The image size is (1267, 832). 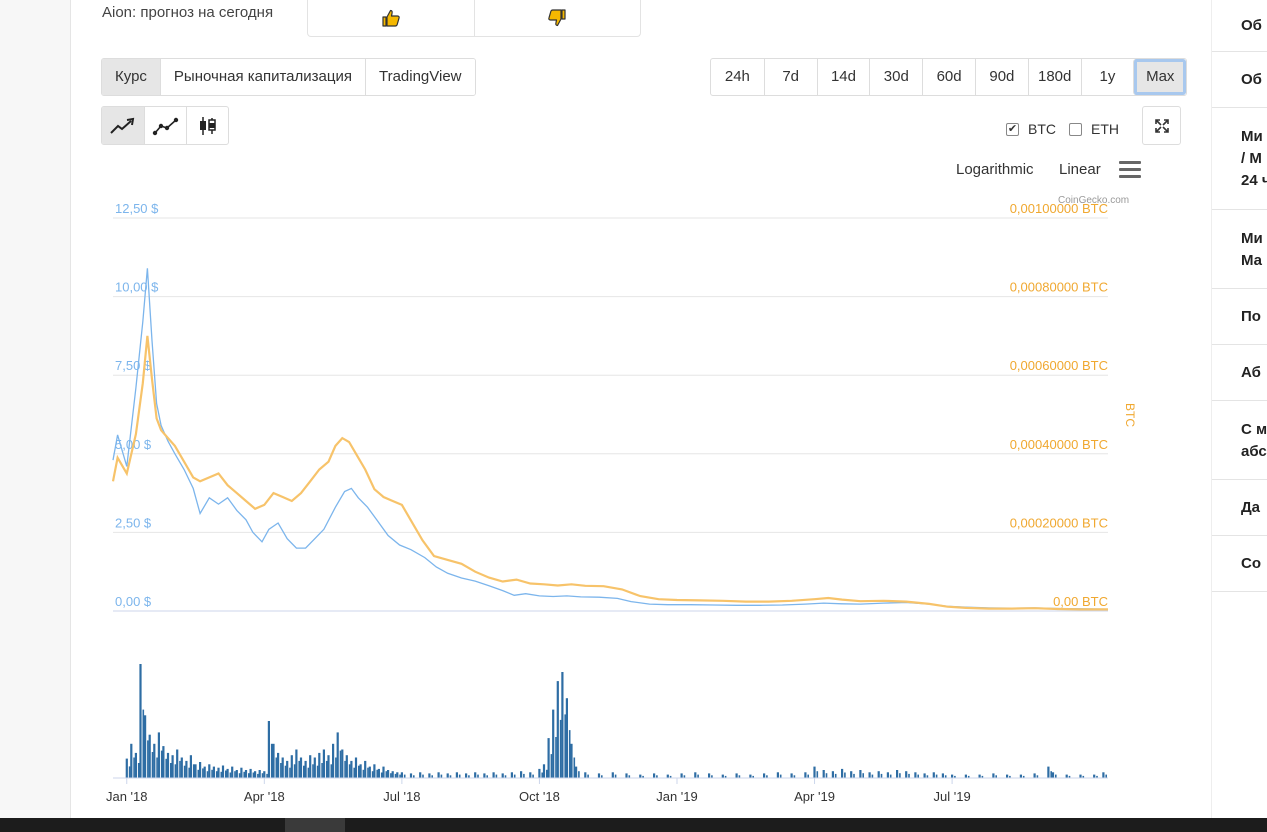 I want to click on y-left-tick-label: 0,00 $, so click(x=133, y=601).